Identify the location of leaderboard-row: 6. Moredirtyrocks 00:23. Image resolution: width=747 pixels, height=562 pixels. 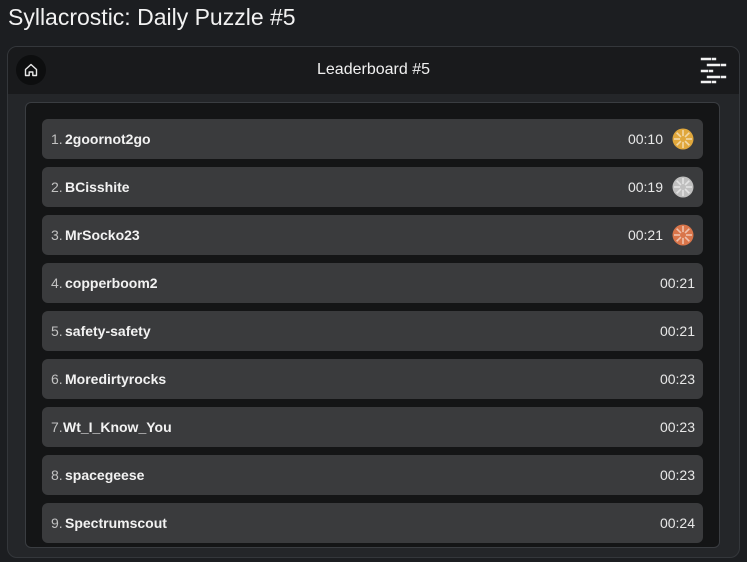
(372, 379).